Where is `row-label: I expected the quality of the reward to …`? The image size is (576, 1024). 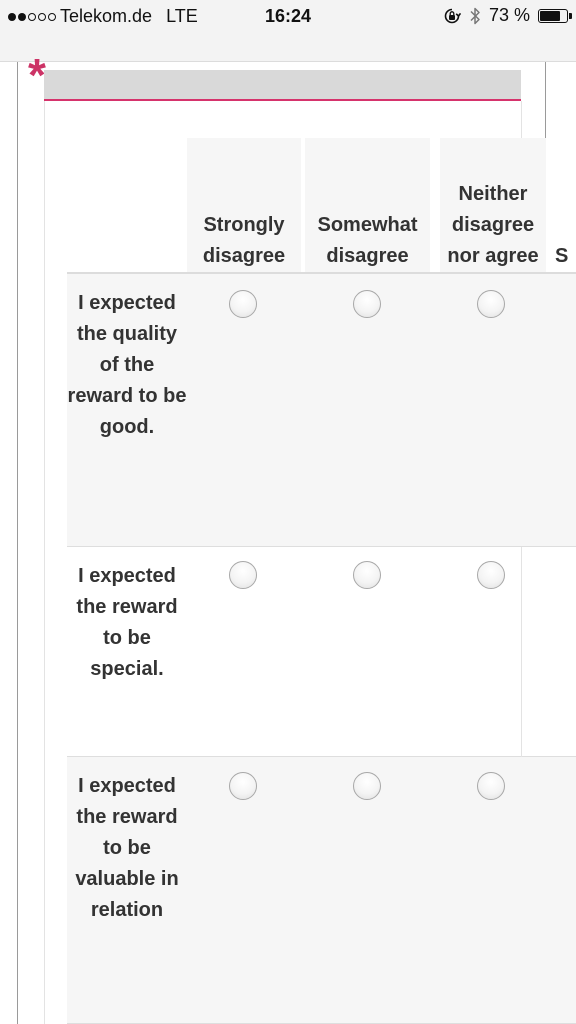 row-label: I expected the quality of the reward to … is located at coordinates (127, 365).